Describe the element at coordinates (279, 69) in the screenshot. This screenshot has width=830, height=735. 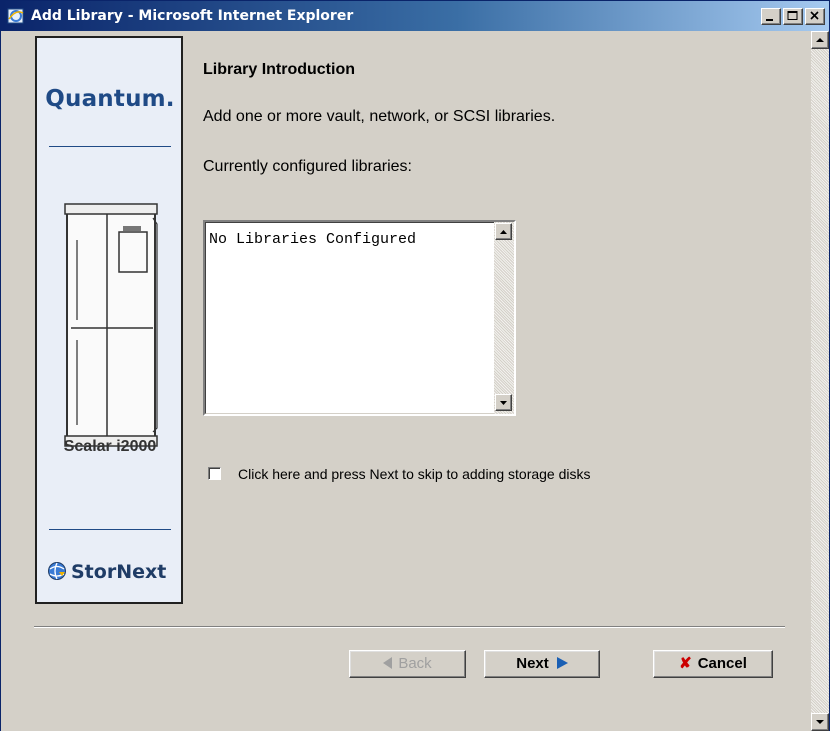
I see `page-heading: Library Introduction` at that location.